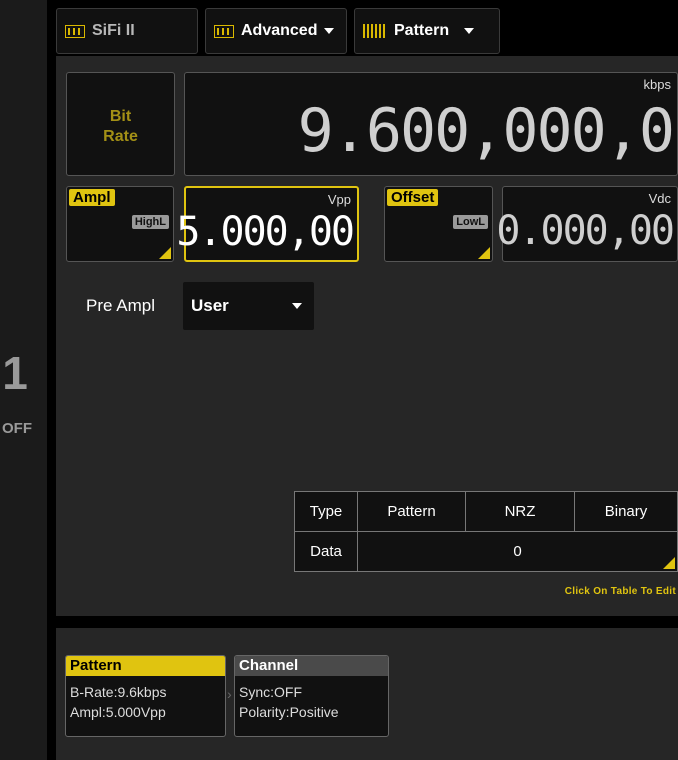  Describe the element at coordinates (520, 511) in the screenshot. I see `table-cell: NRZ` at that location.